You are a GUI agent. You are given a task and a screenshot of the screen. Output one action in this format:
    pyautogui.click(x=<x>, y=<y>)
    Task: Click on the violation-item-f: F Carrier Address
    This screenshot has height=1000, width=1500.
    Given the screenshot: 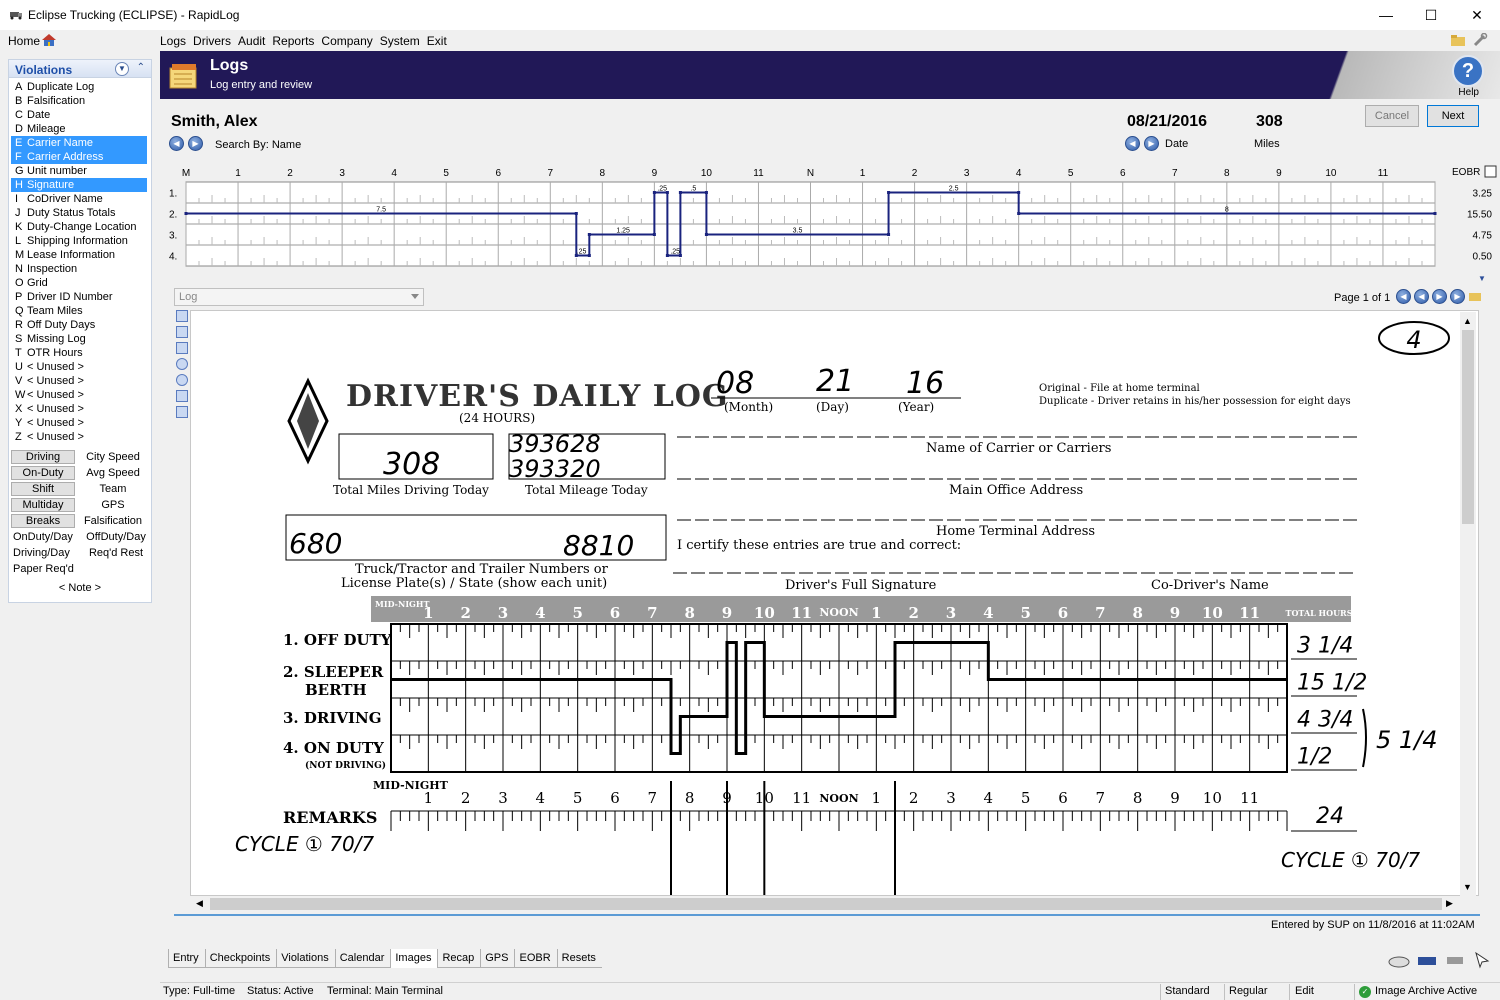 What is the action you would take?
    pyautogui.click(x=79, y=157)
    